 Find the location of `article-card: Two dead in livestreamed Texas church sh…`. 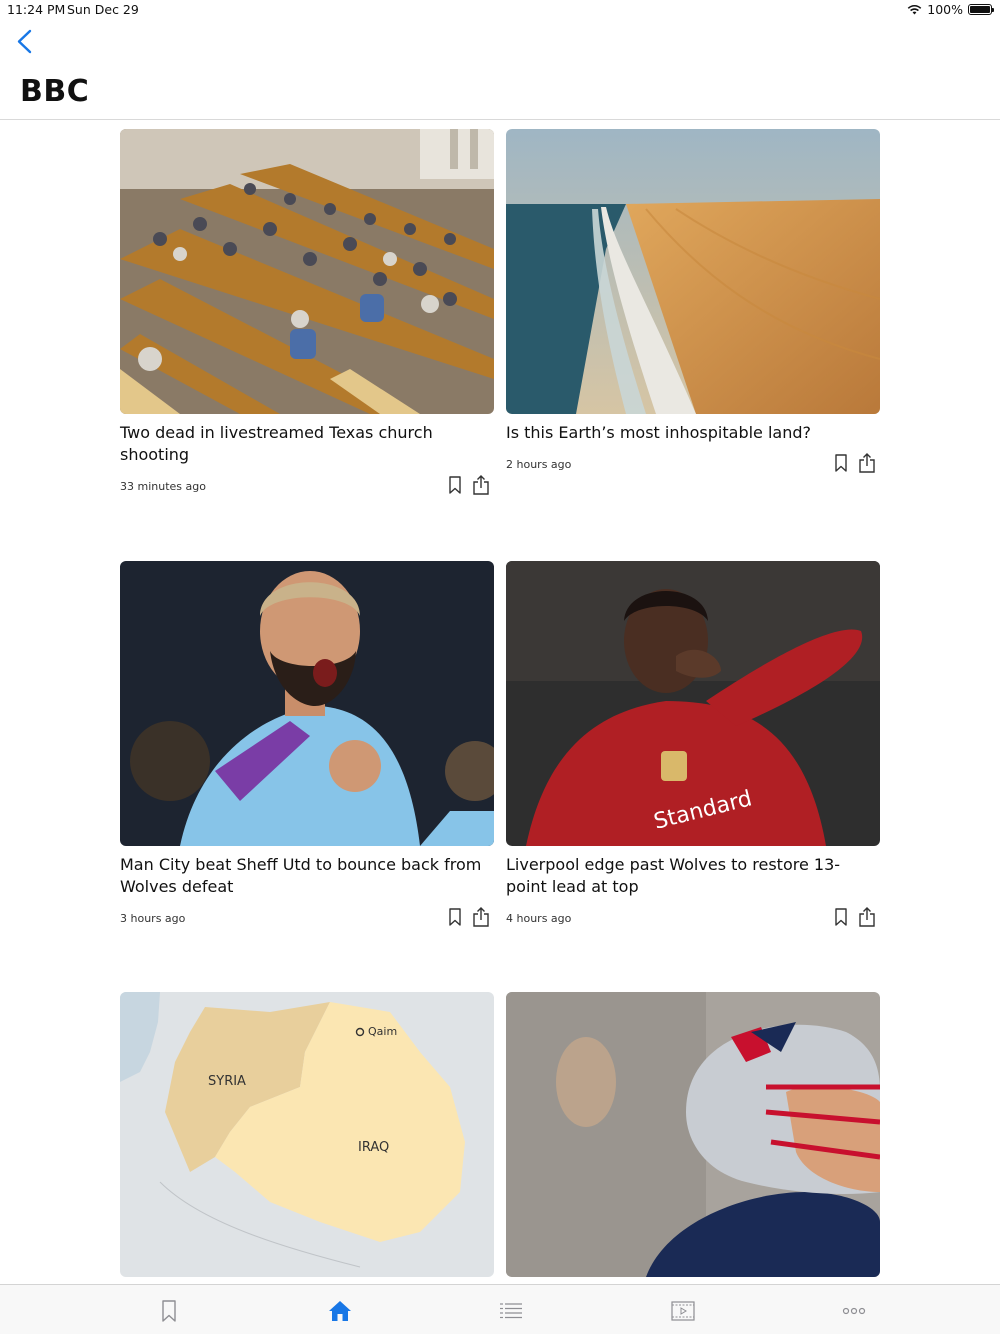

article-card: Two dead in livestreamed Texas church sh… is located at coordinates (307, 313).